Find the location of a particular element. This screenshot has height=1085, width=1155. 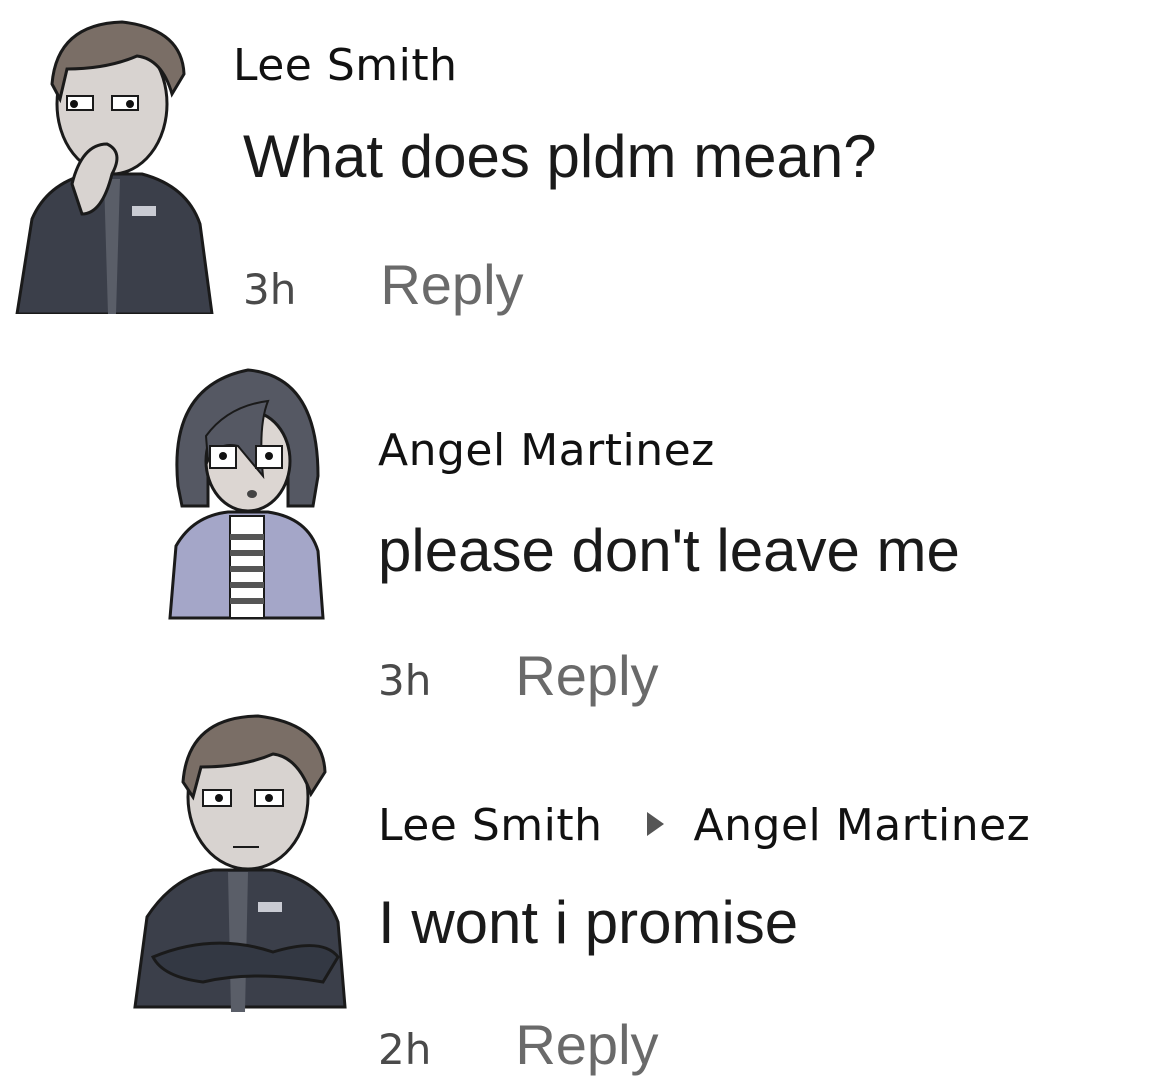

comment-text: I wont i promise is located at coordinates (588, 922).